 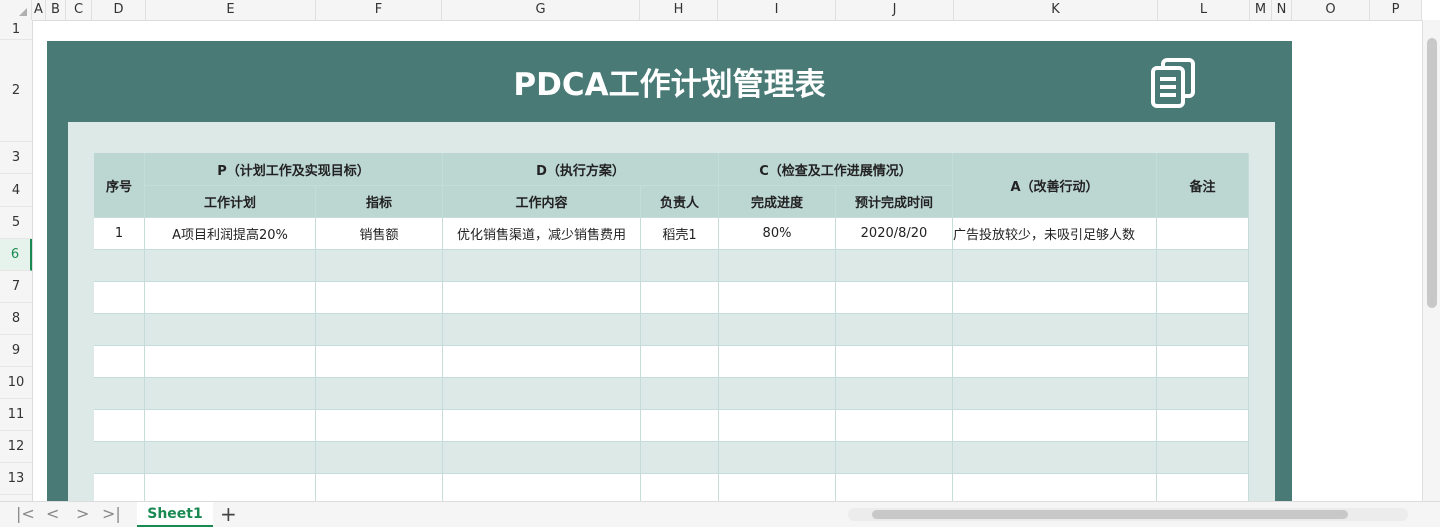 I want to click on vertical-scrollbar, so click(x=1431, y=260).